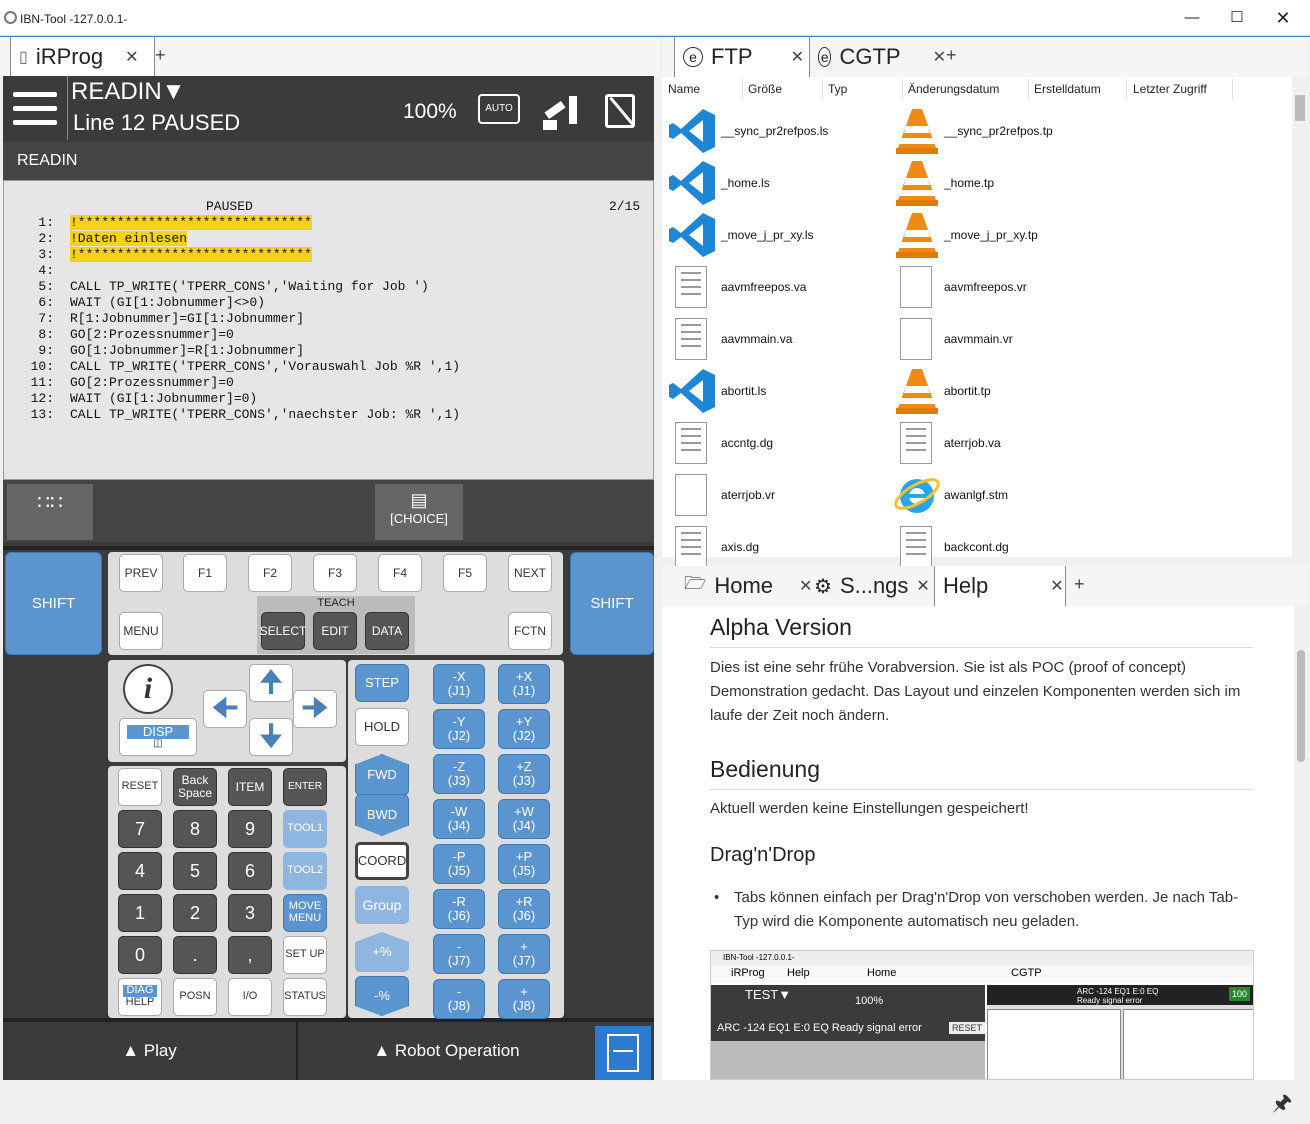  I want to click on jog-plus-6-button: +R (J6), so click(524, 909).